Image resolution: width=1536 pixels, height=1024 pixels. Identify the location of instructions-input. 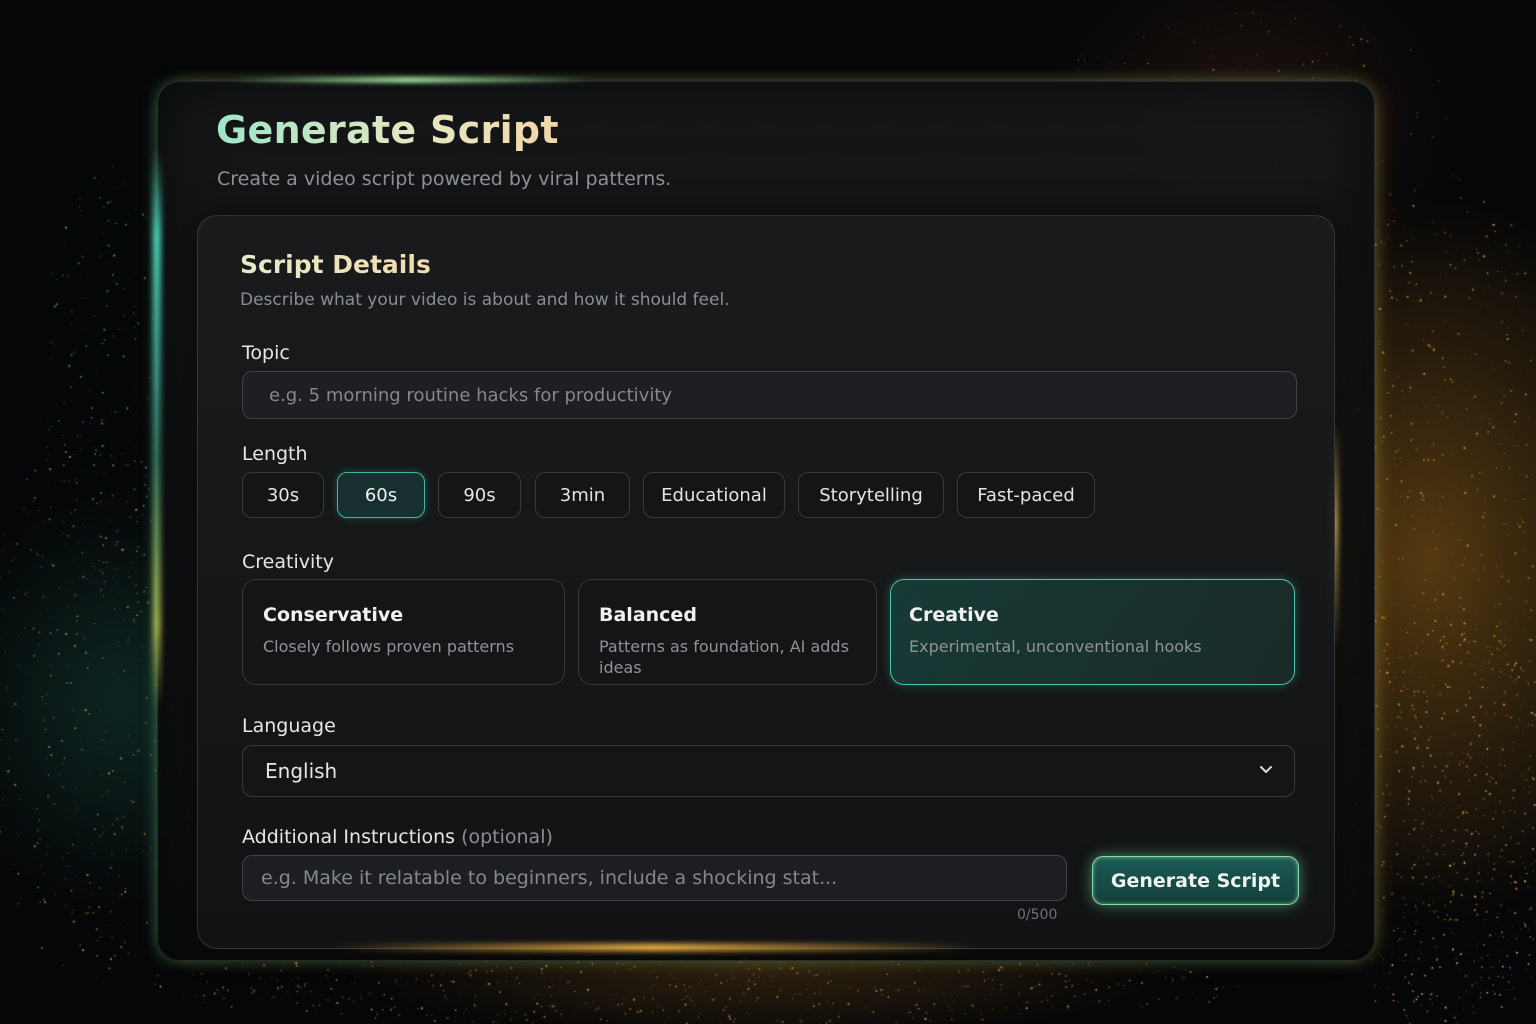
(654, 878).